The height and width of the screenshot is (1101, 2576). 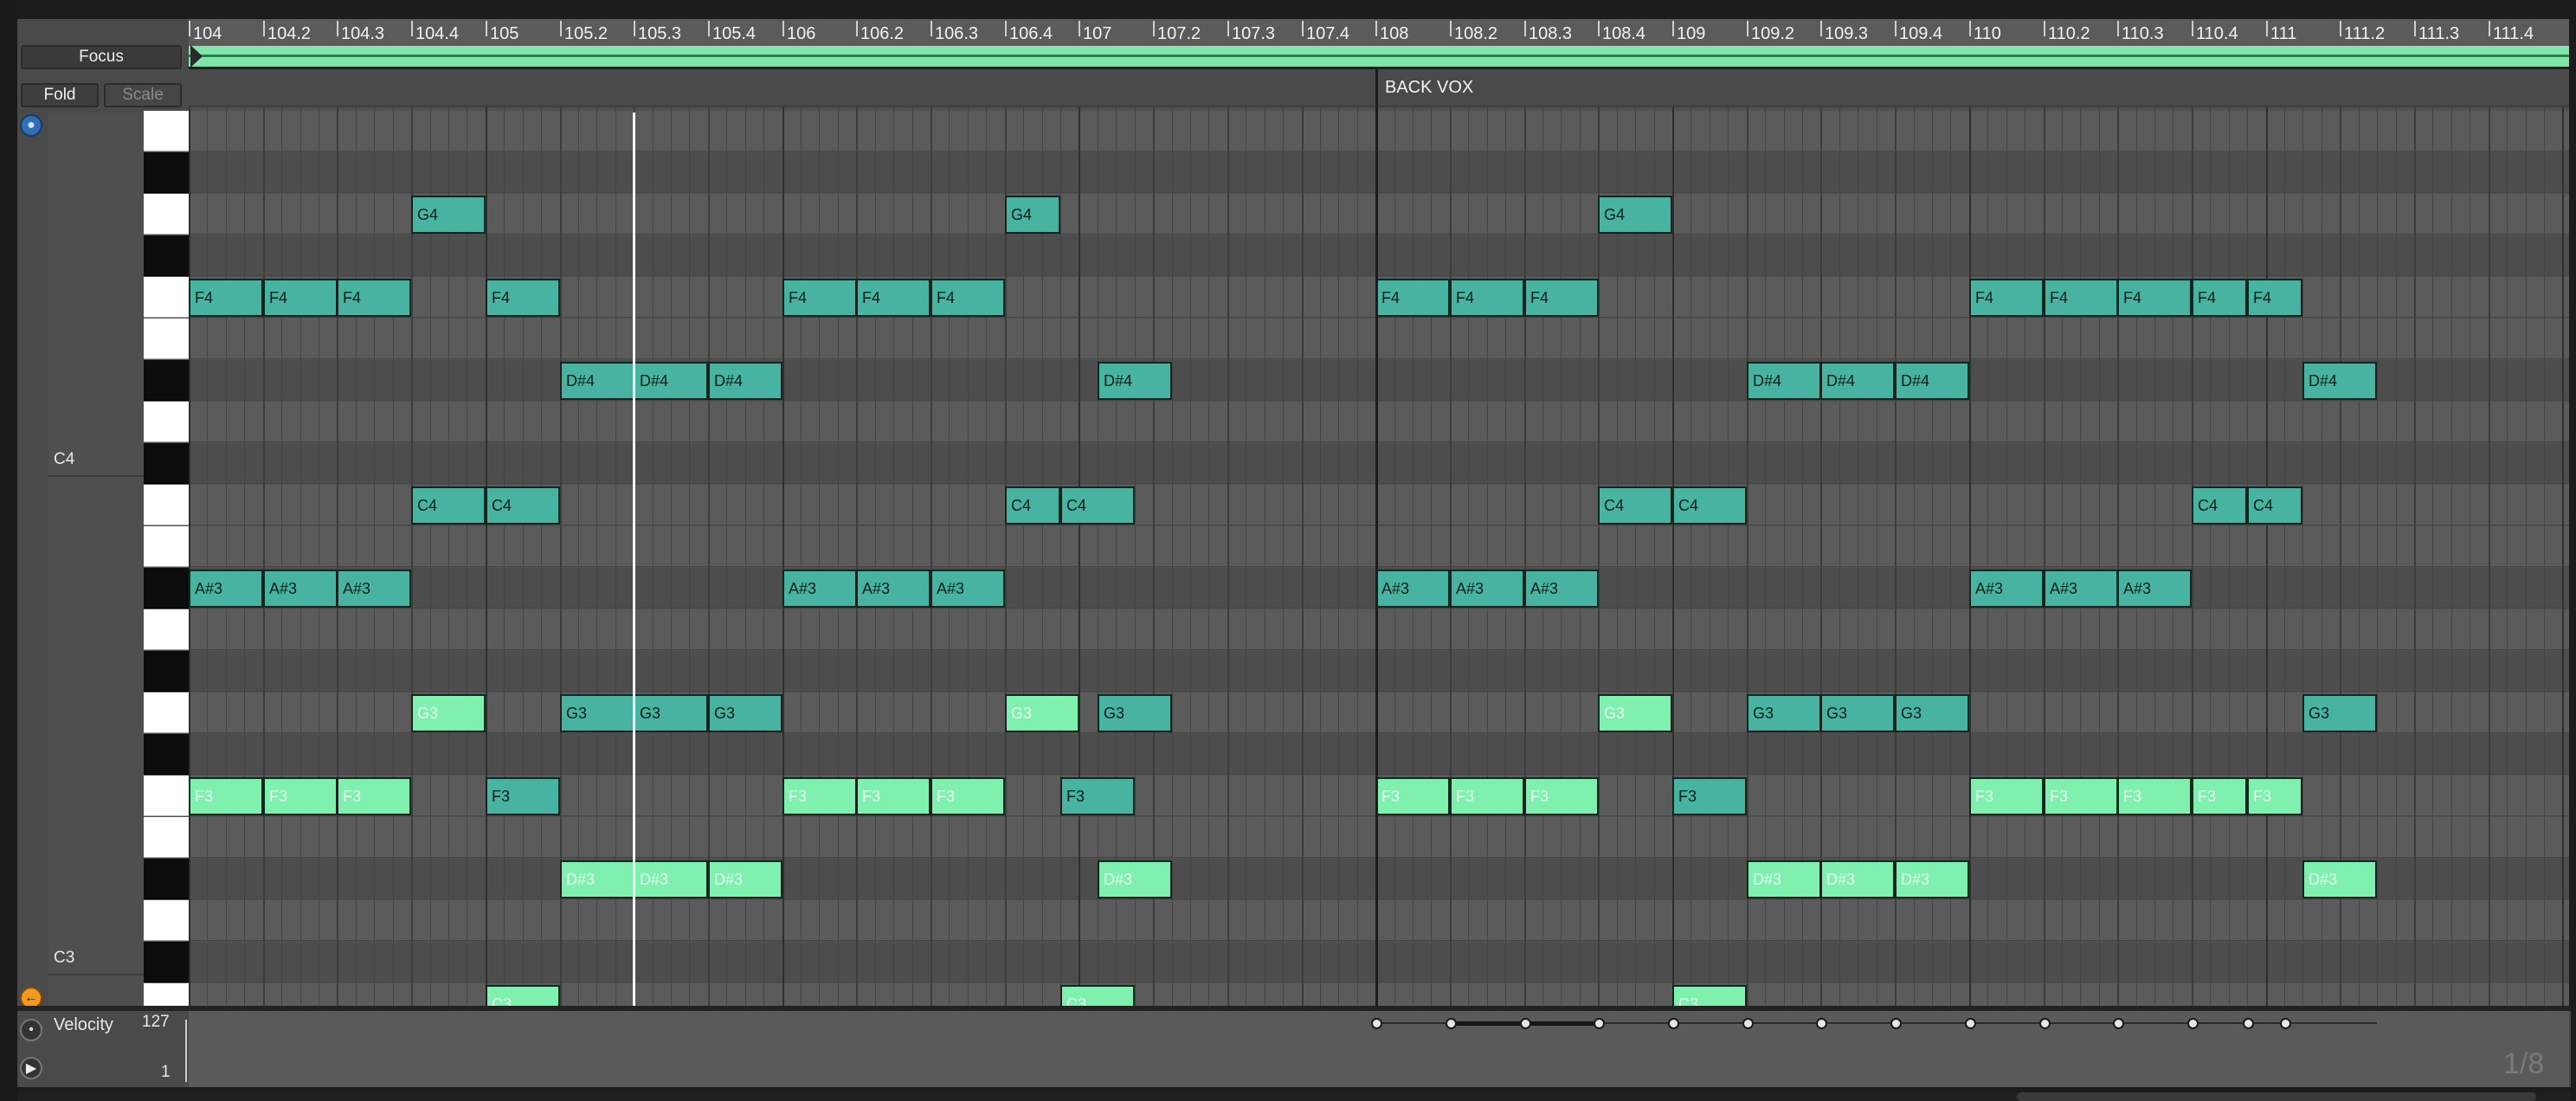 I want to click on piano-key-a-sharp3, so click(x=166, y=588).